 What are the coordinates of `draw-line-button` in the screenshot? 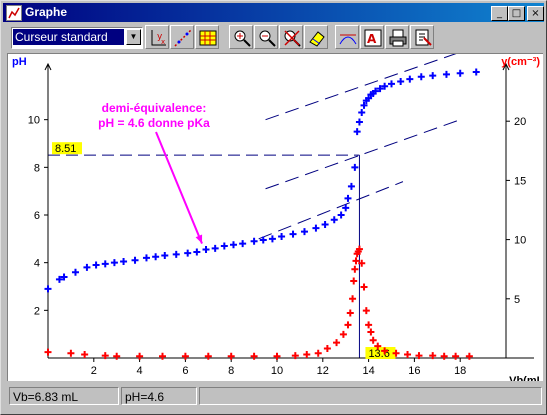 It's located at (182, 37).